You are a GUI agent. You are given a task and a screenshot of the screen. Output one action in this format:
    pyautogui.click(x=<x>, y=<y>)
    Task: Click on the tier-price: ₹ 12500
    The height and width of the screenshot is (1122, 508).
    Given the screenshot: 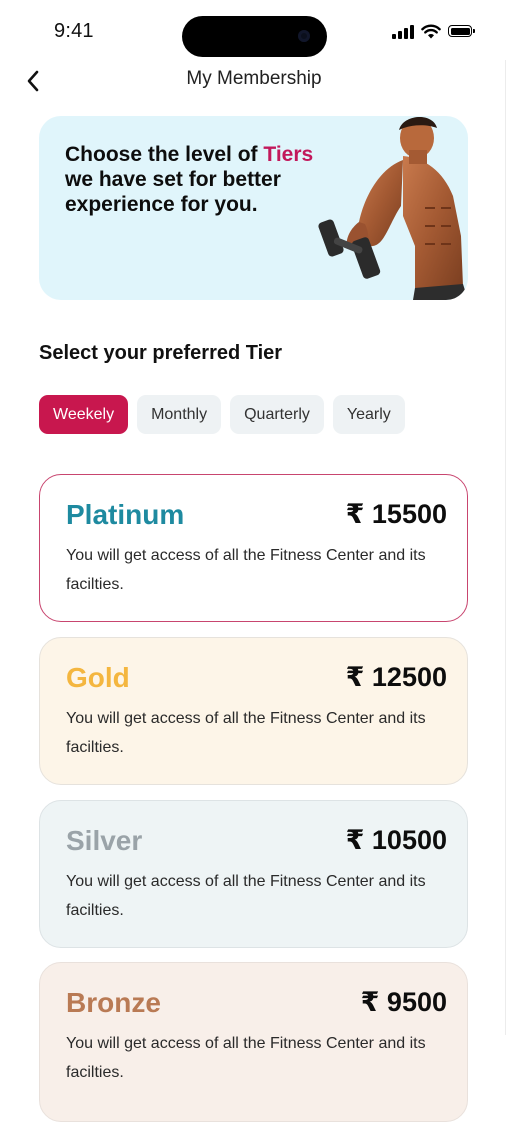 What is the action you would take?
    pyautogui.click(x=396, y=677)
    